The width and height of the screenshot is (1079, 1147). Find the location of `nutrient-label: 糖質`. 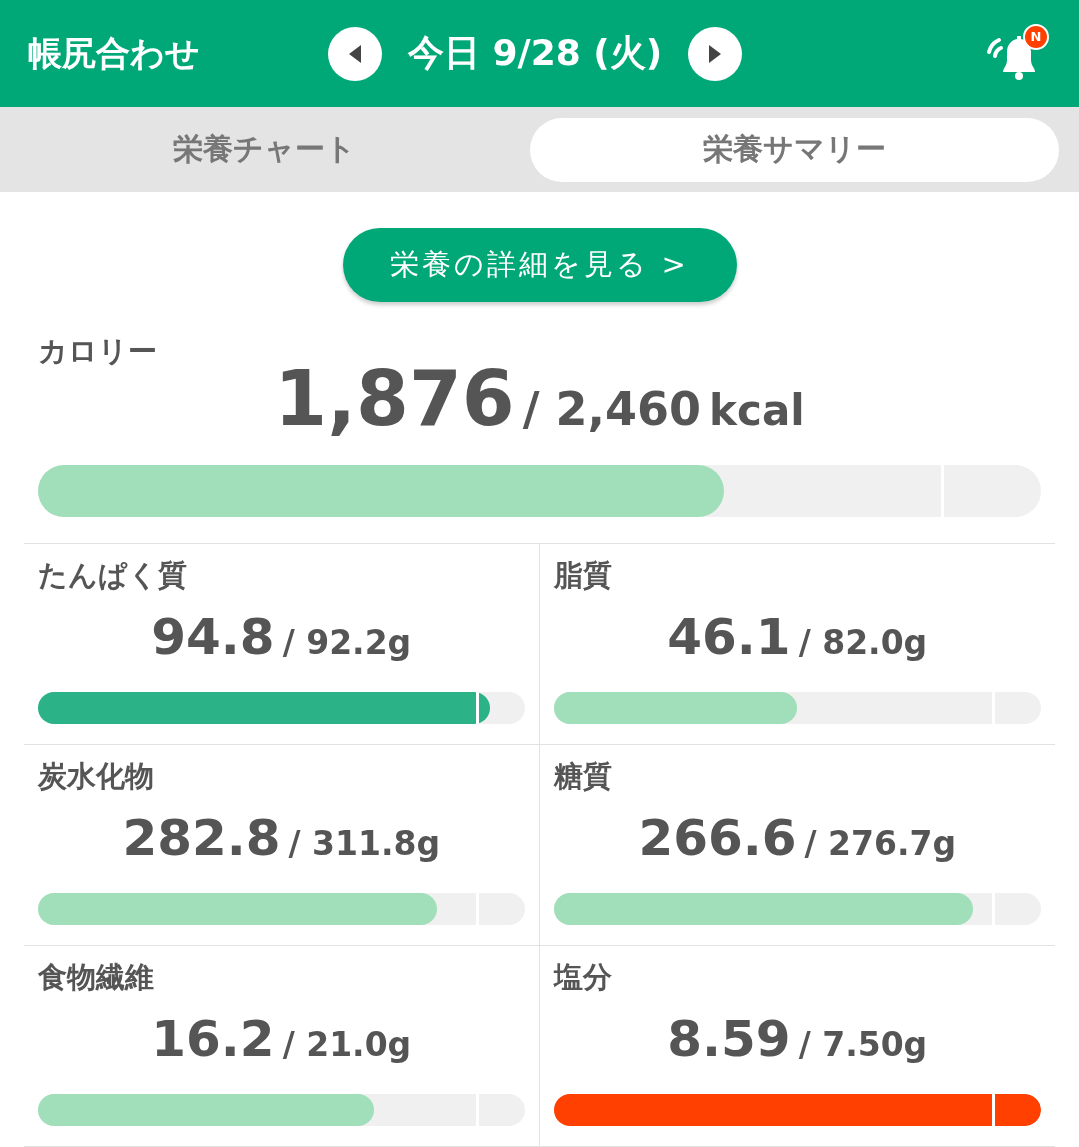

nutrient-label: 糖質 is located at coordinates (583, 776).